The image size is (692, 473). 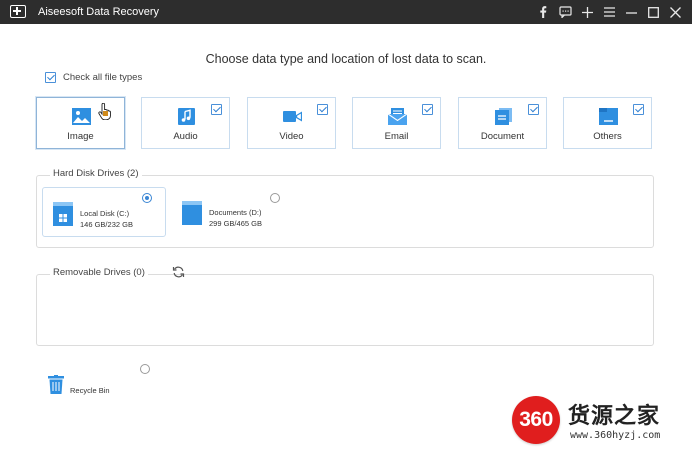 I want to click on app-title: Aiseesoft Data Recovery, so click(x=99, y=12).